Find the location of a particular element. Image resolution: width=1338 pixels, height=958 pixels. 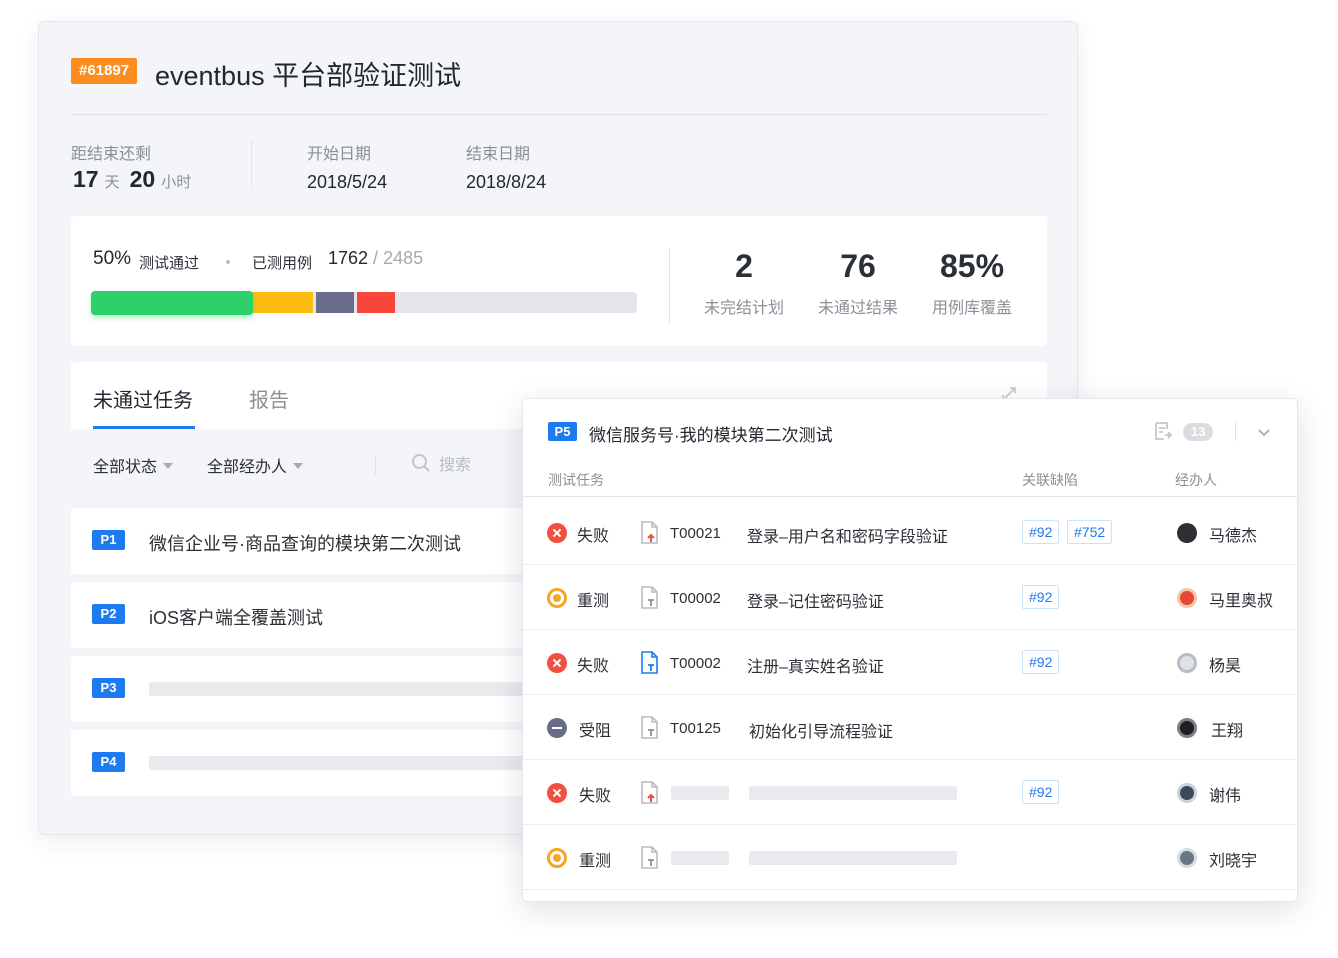

stat-failed-results: 76 未通过结果 is located at coordinates (858, 282).